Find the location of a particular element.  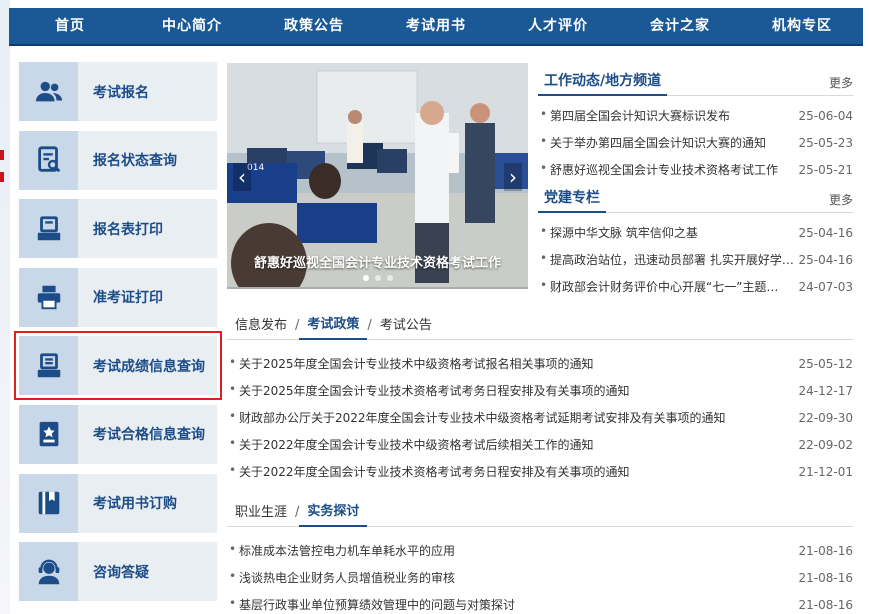

menu-label: 考试合格信息查询 is located at coordinates (149, 435).